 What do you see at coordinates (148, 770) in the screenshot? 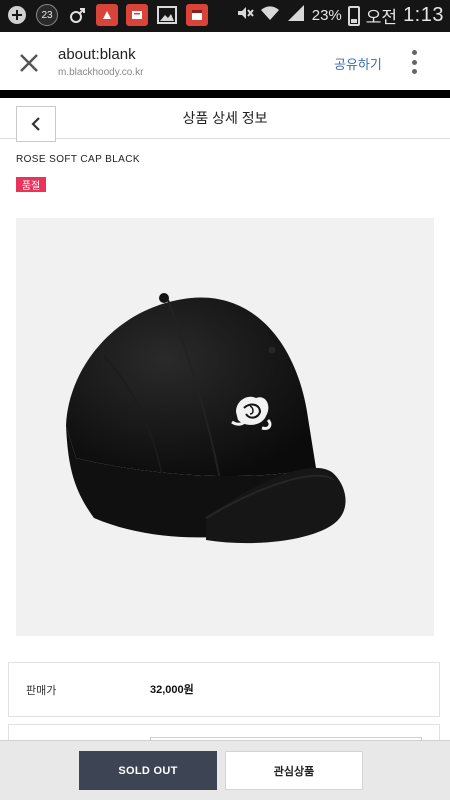
I see `sold-out-button: SOLD OUT` at bounding box center [148, 770].